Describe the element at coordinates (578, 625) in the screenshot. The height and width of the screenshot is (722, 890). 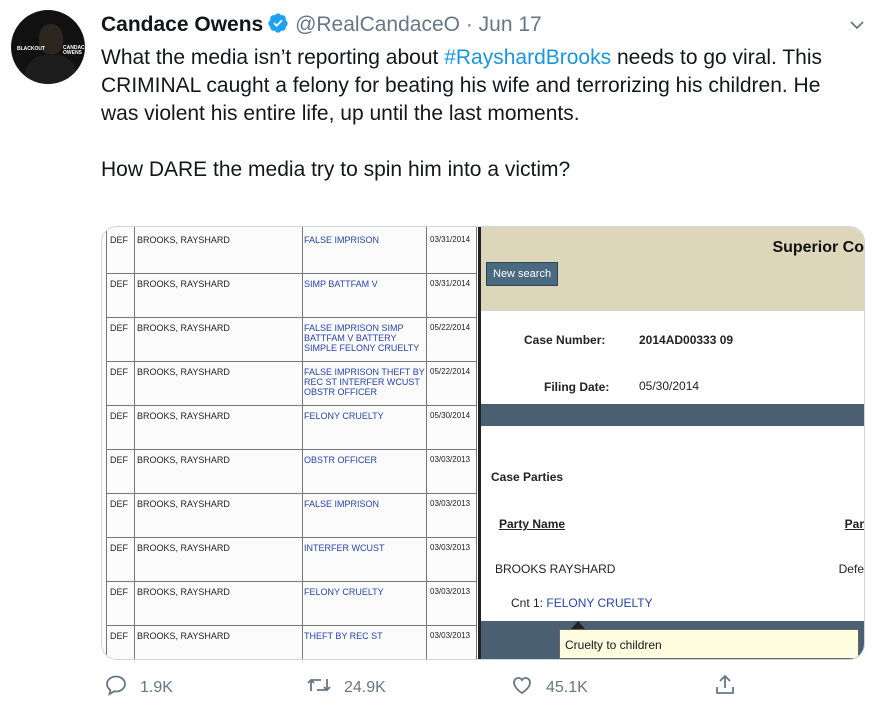
I see `tooltip-arrow` at that location.